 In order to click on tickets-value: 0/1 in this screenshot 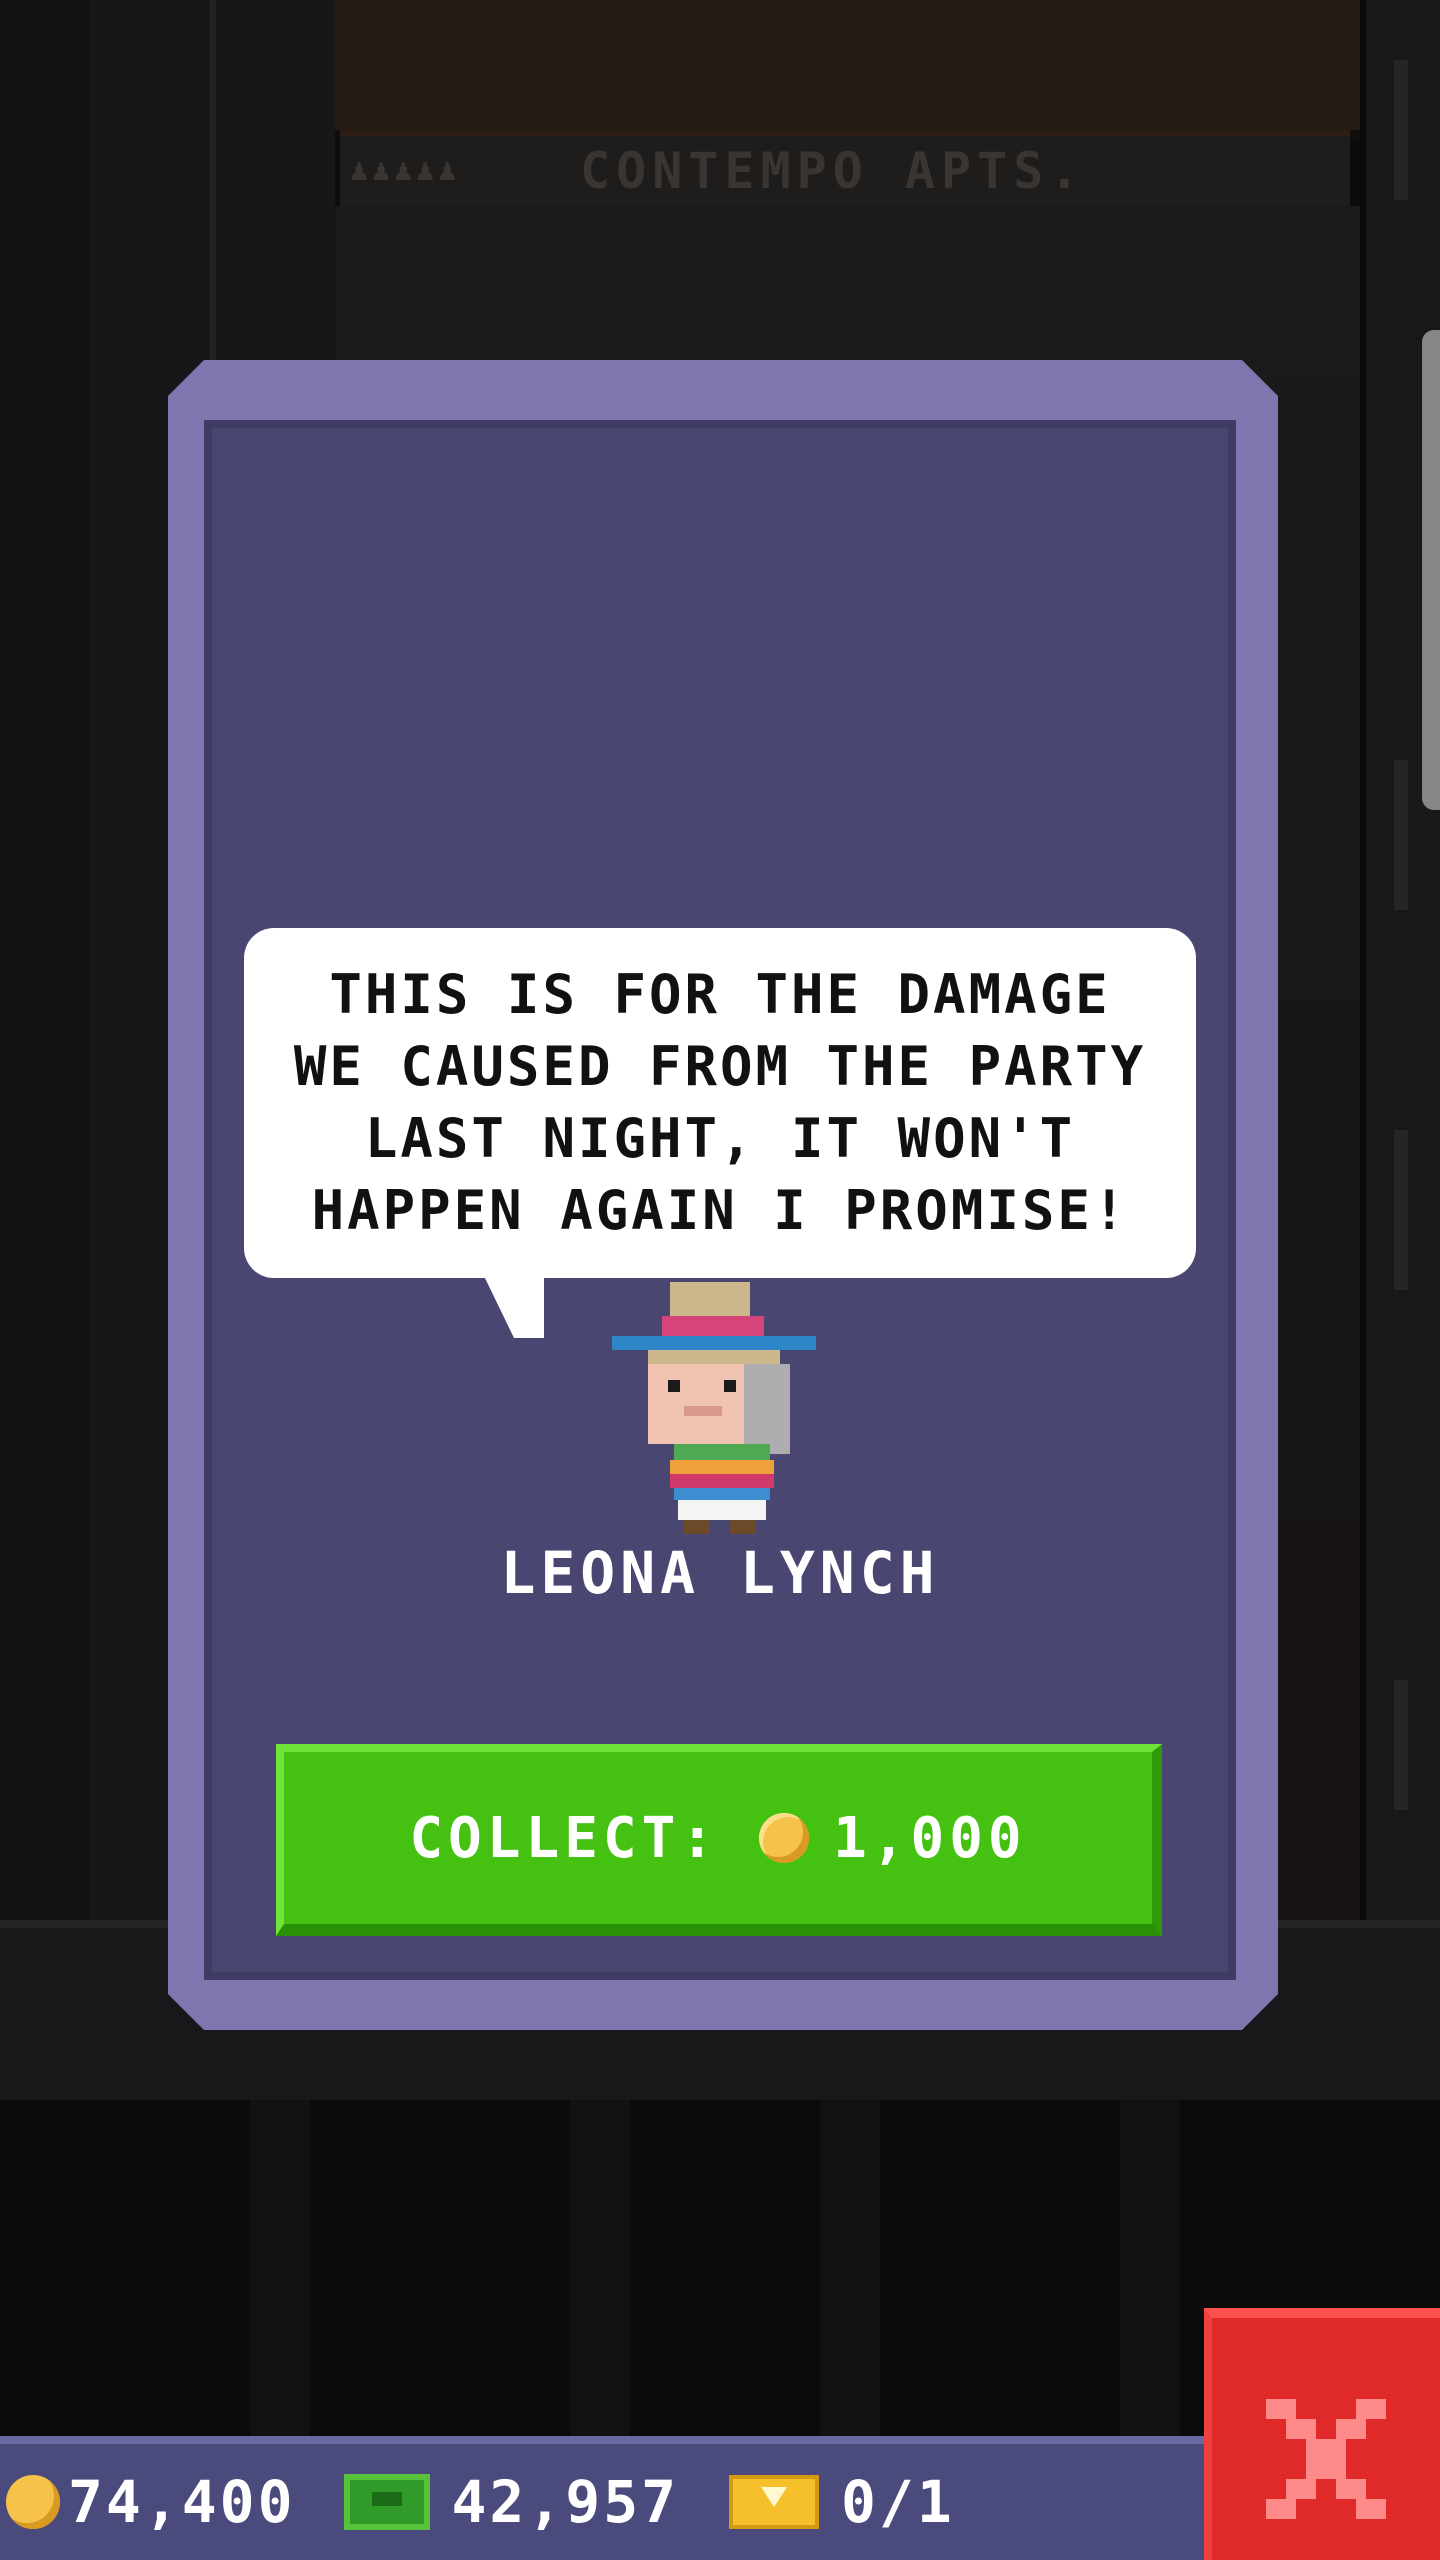, I will do `click(898, 2502)`.